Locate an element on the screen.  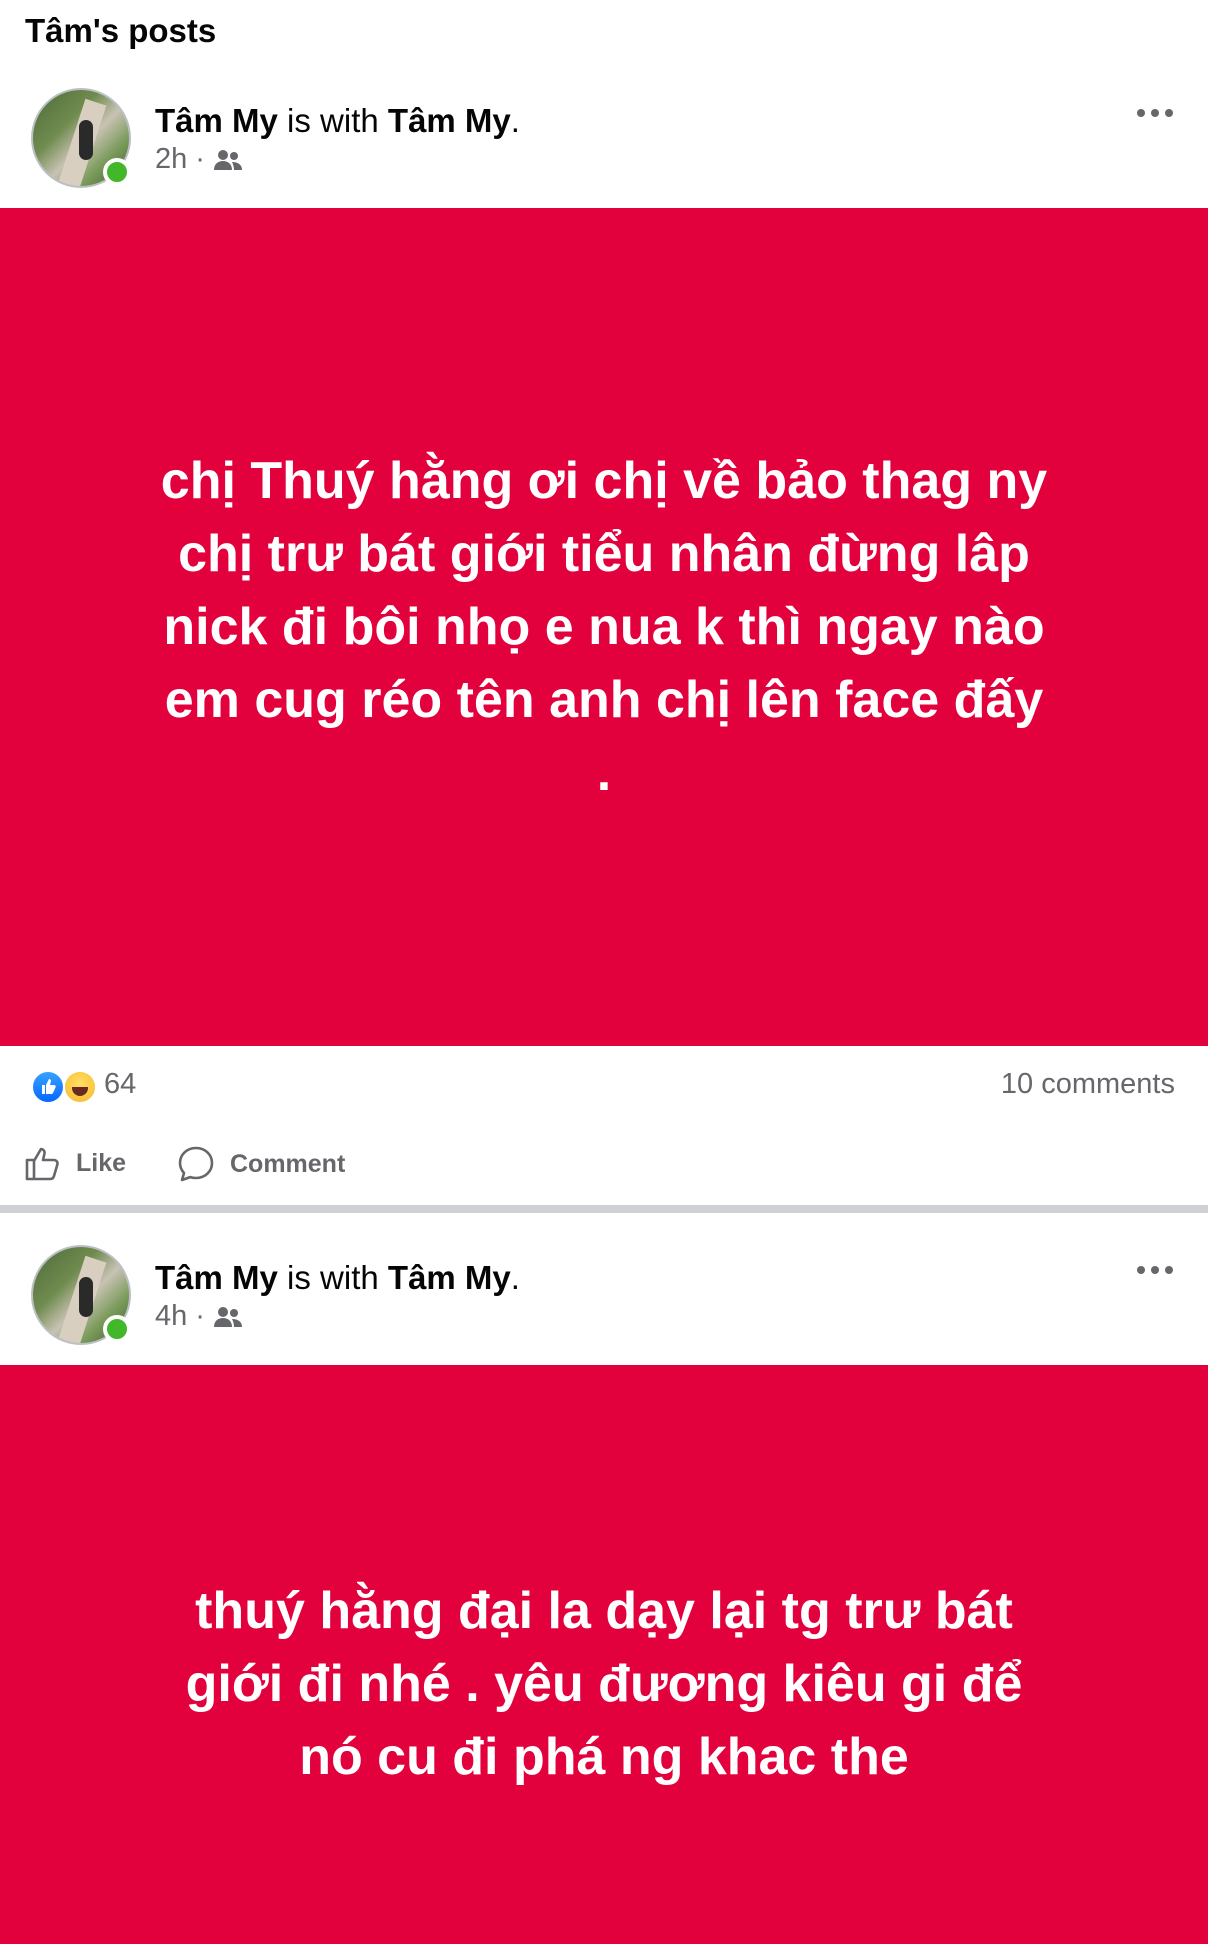
like-reaction-icon is located at coordinates (48, 1087).